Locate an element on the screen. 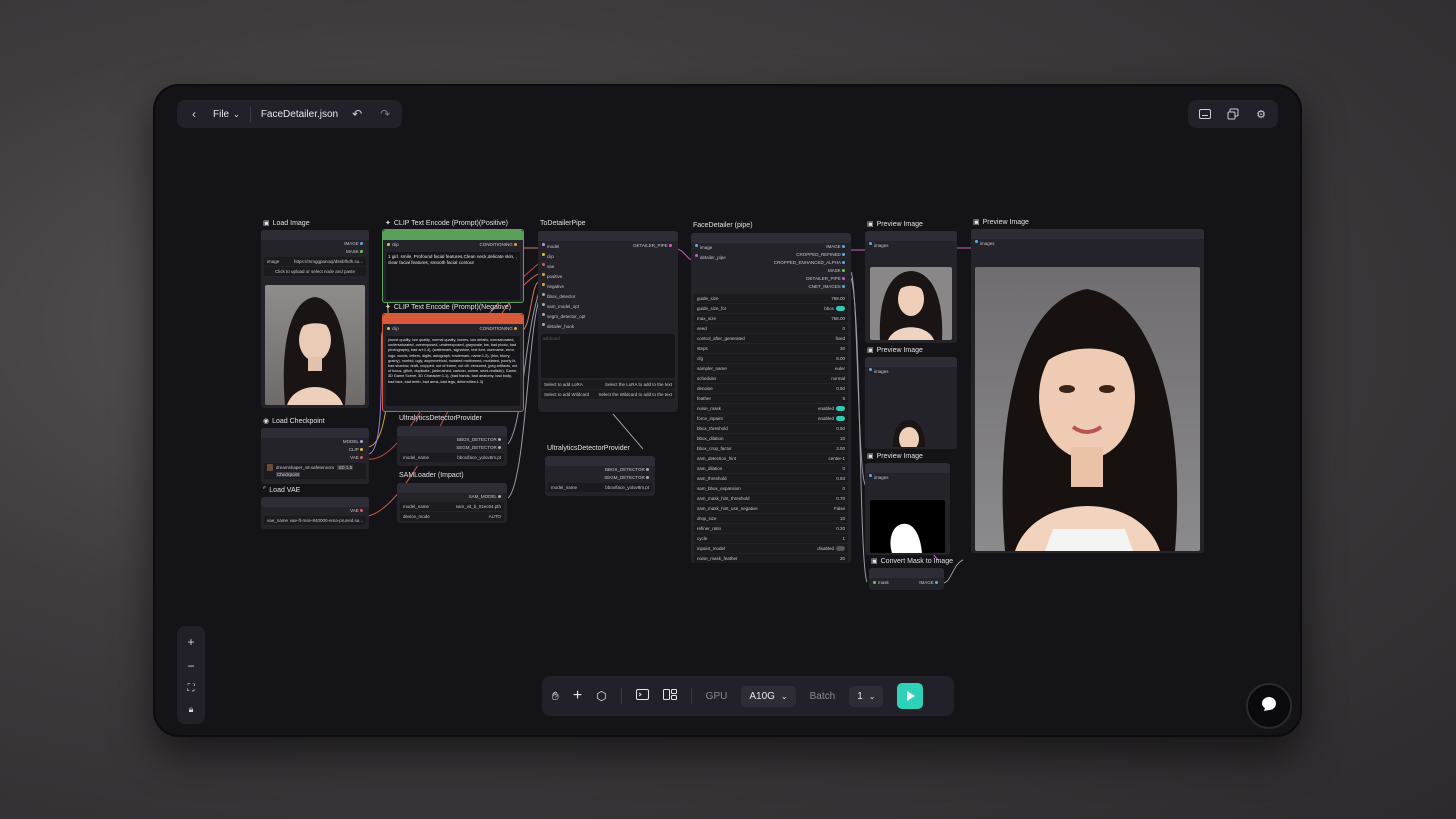  param-inpaint-model: inpaint_model disabled is located at coordinates (771, 548).